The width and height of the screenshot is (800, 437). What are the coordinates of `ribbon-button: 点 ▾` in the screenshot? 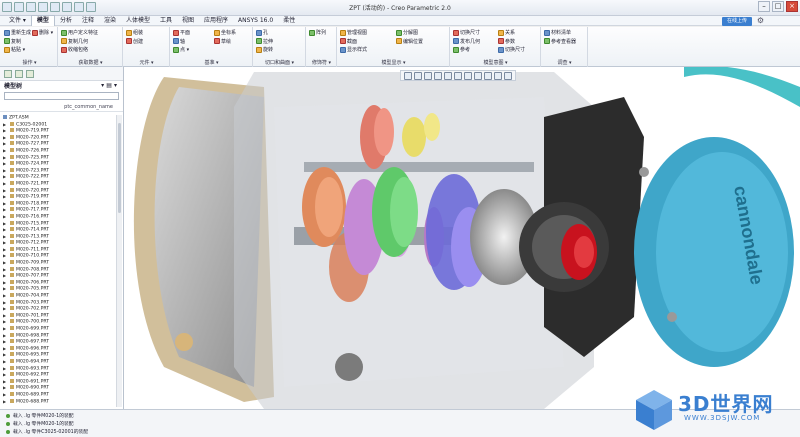 It's located at (181, 49).